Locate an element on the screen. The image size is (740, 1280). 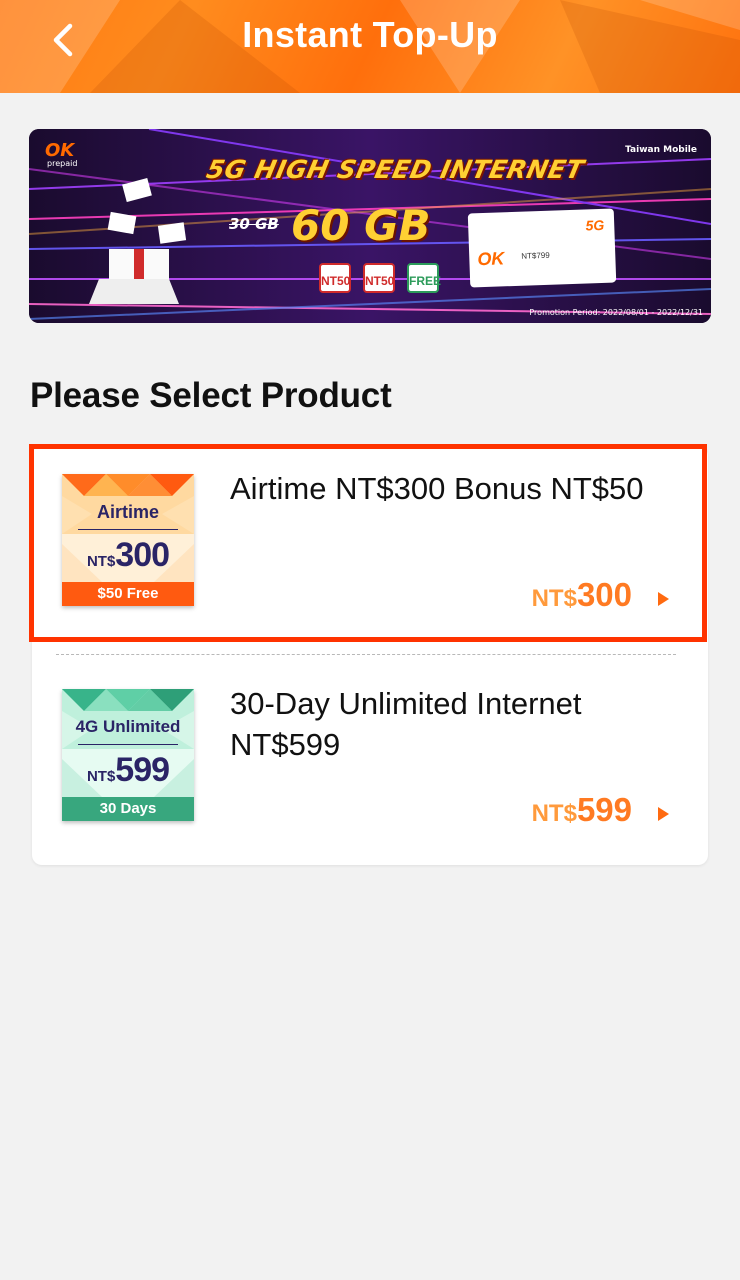
banner-old-amount: 30 GB is located at coordinates (254, 224).